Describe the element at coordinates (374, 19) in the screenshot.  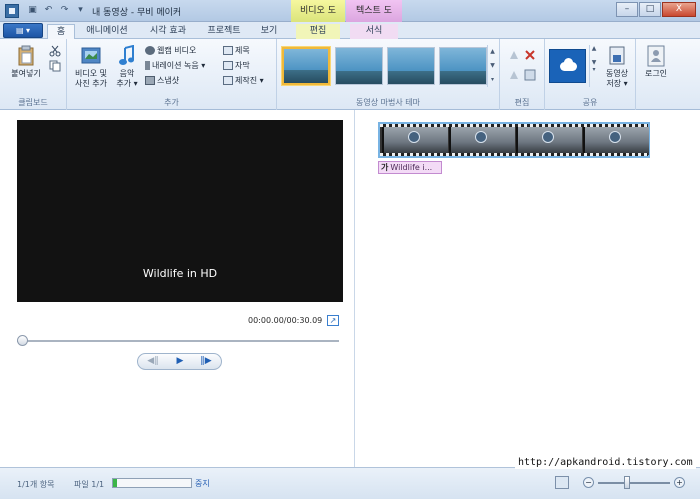
I see `text-tools-context-label: 텍스트 도구` at that location.